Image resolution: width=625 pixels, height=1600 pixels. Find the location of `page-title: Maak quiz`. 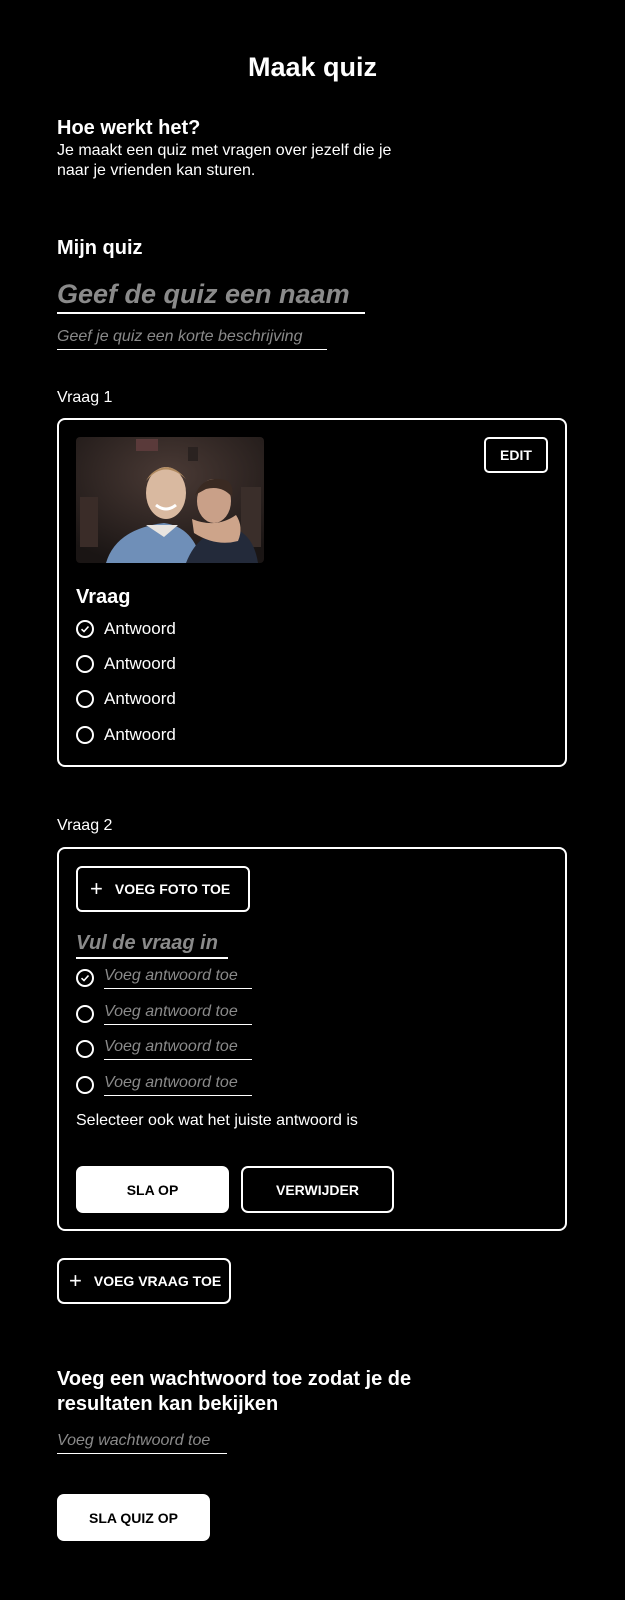

page-title: Maak quiz is located at coordinates (312, 67).